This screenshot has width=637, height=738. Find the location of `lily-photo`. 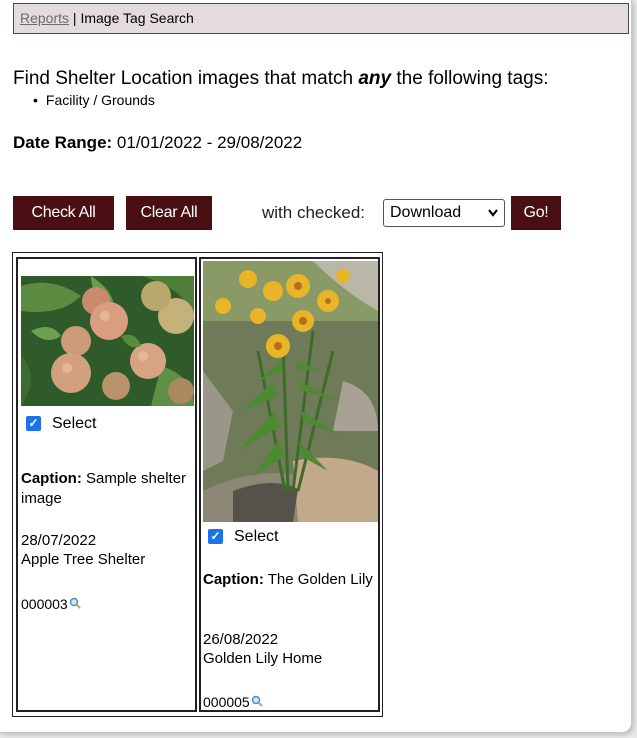

lily-photo is located at coordinates (290, 391).